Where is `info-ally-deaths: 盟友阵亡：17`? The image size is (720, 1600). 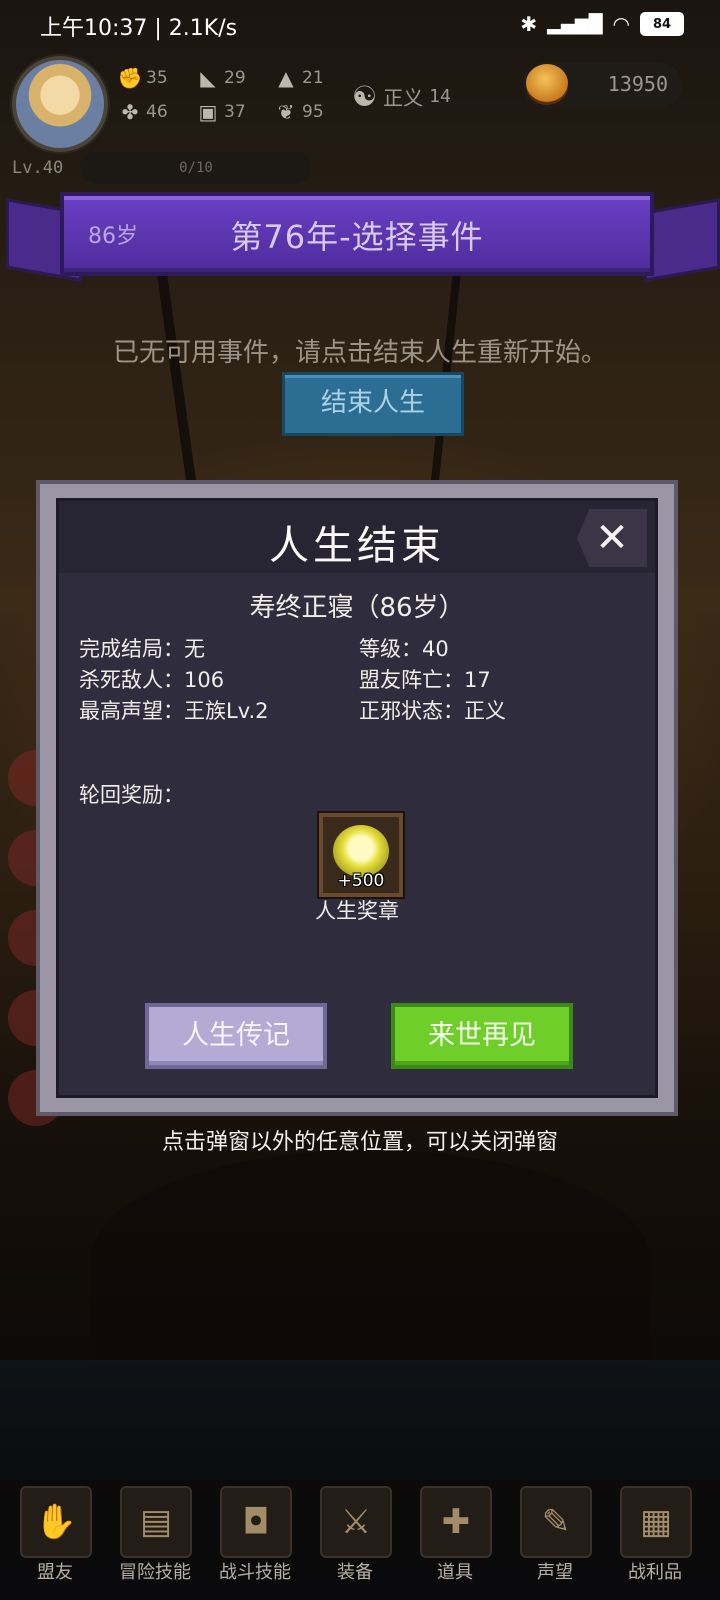
info-ally-deaths: 盟友阵亡：17 is located at coordinates (425, 680).